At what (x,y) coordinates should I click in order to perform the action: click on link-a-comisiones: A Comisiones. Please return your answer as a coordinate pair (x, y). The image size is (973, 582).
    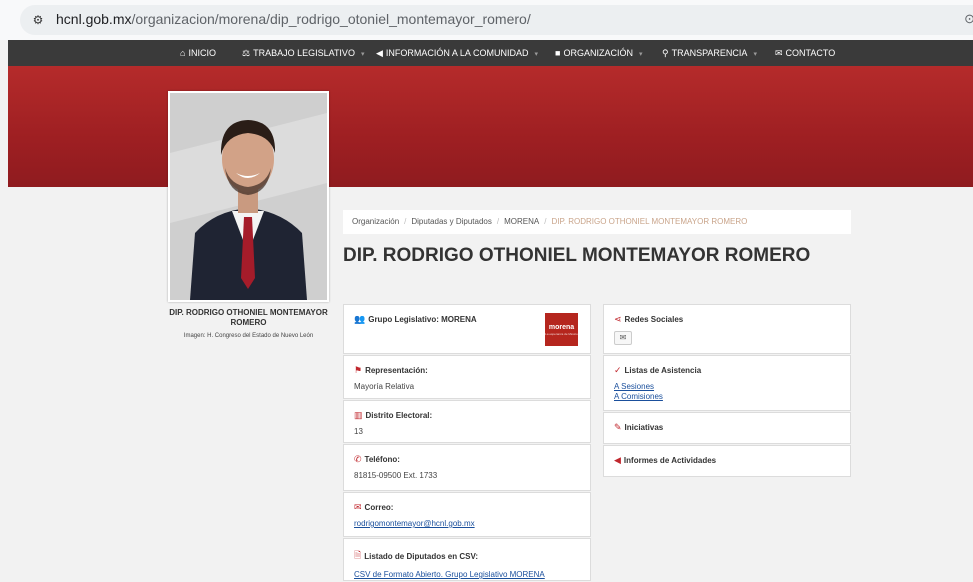
    Looking at the image, I should click on (727, 396).